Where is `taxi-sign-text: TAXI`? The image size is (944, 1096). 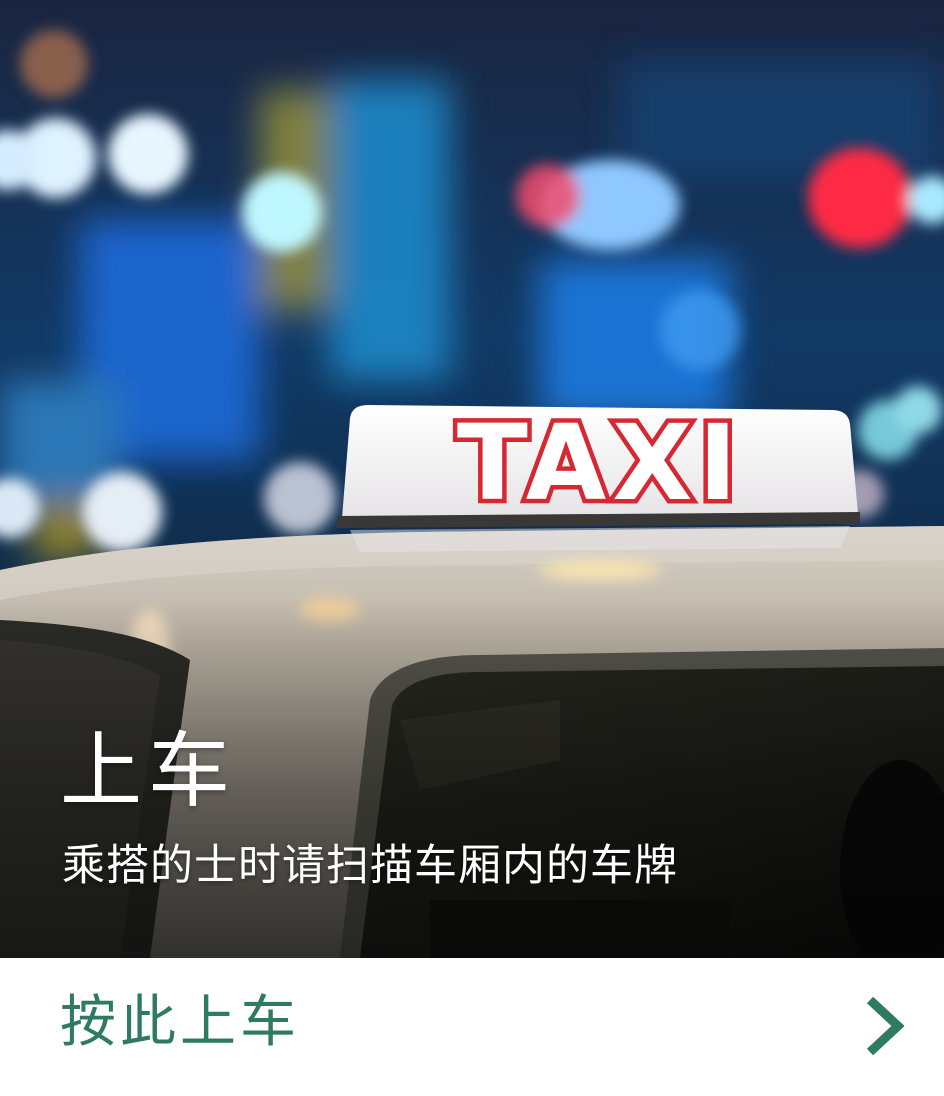 taxi-sign-text: TAXI is located at coordinates (600, 463).